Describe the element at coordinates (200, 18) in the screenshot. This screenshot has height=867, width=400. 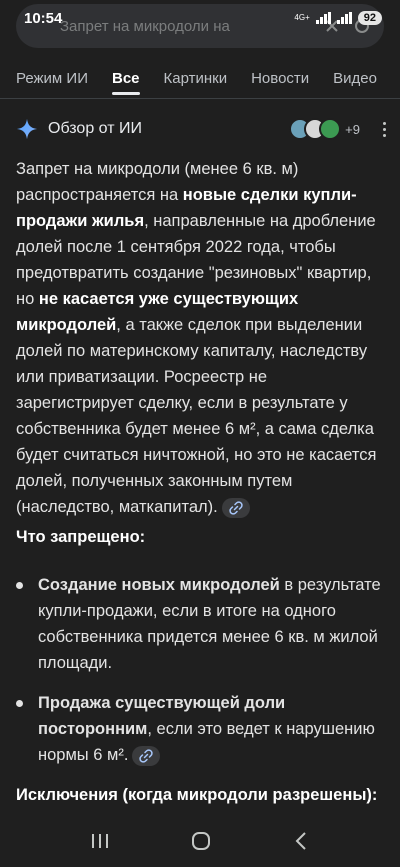
I see `status-bar: 10:54 4G+ 92` at that location.